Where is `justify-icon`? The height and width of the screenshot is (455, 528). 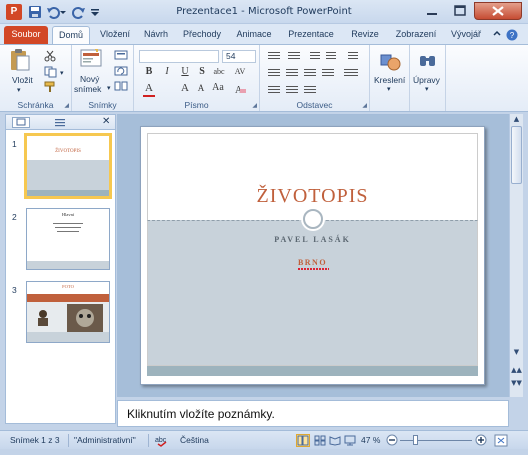
justify-icon is located at coordinates (328, 73).